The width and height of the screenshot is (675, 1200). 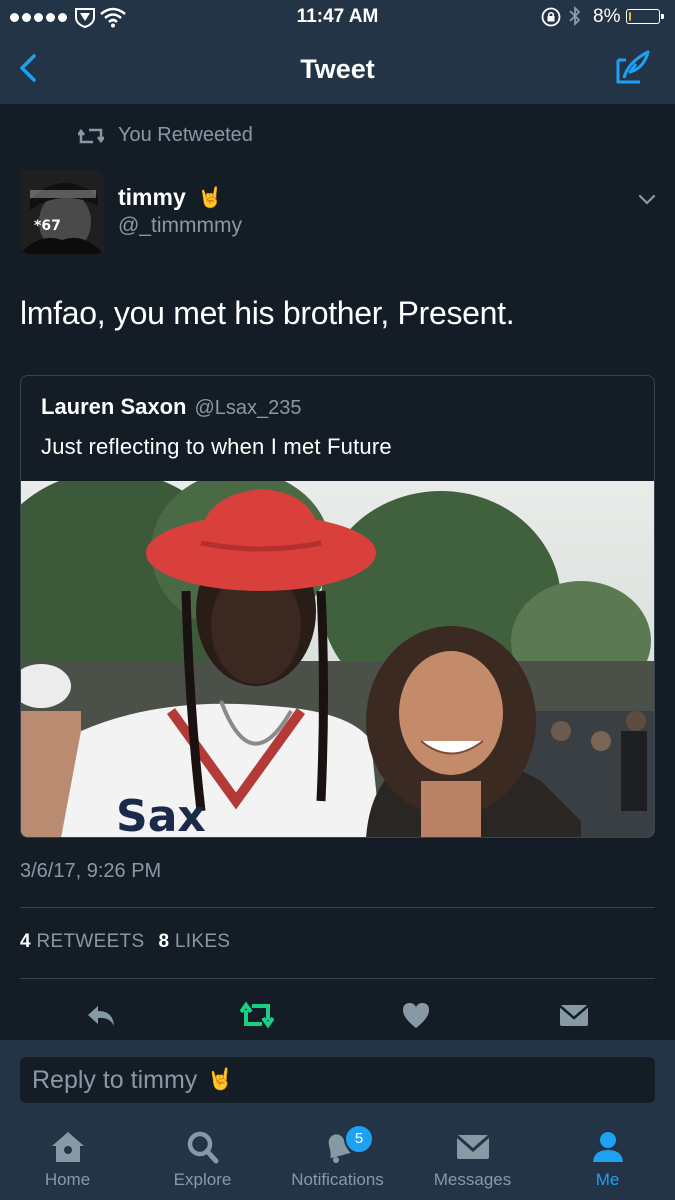 I want to click on avatar: *67, so click(x=62, y=212).